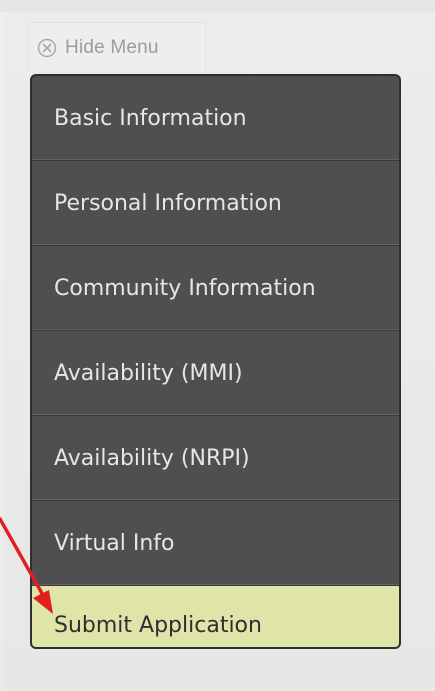 This screenshot has width=435, height=691. I want to click on menu-item-submit-application: Submit Application, so click(215, 616).